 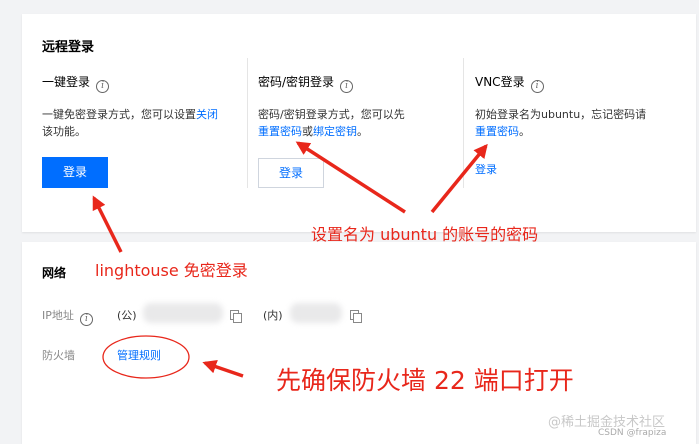 I want to click on highlight-circle, so click(x=146, y=357).